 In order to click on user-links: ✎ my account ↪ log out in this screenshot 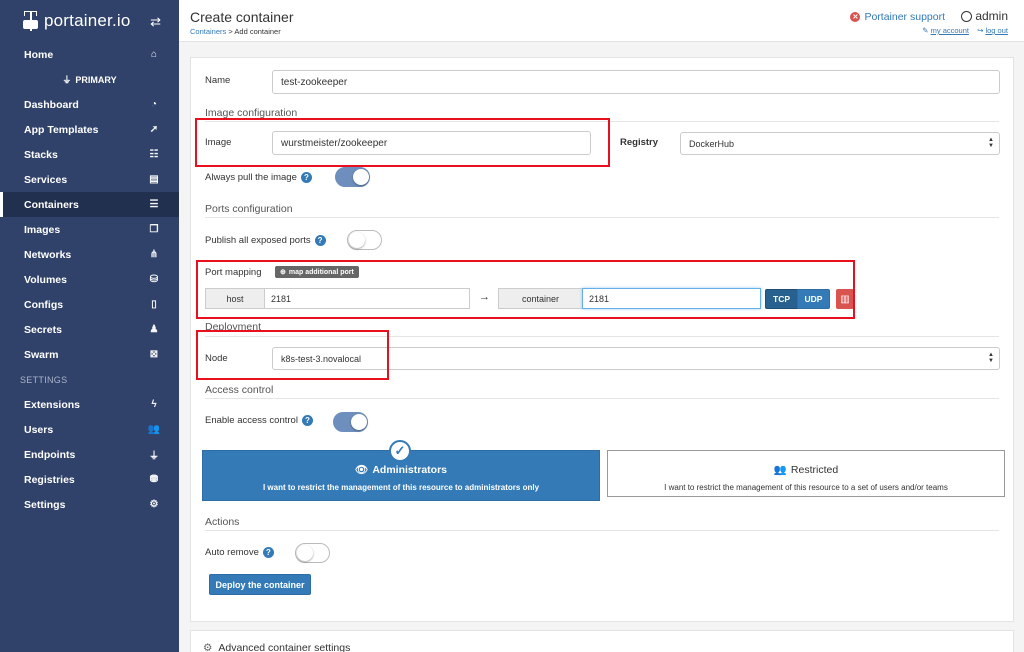, I will do `click(962, 30)`.